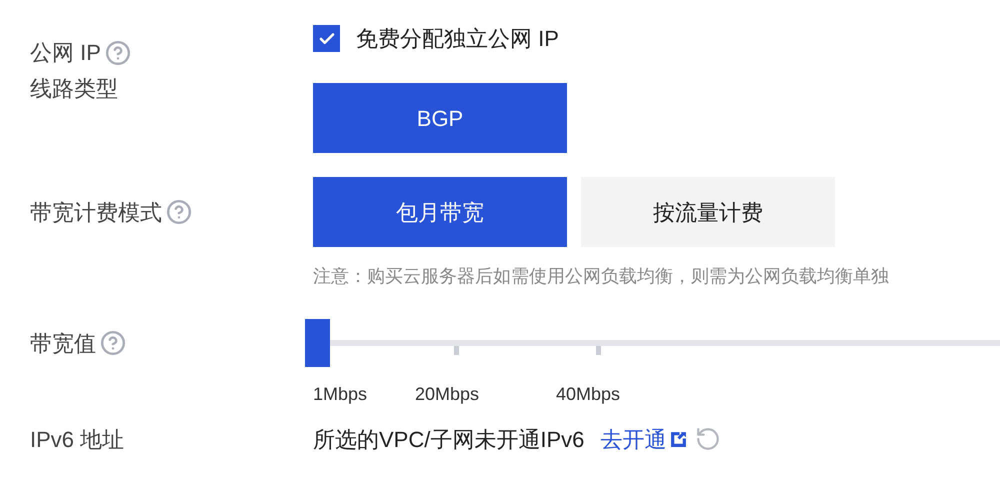 The height and width of the screenshot is (495, 1000). Describe the element at coordinates (440, 212) in the screenshot. I see `option-button: 包月带宽` at that location.